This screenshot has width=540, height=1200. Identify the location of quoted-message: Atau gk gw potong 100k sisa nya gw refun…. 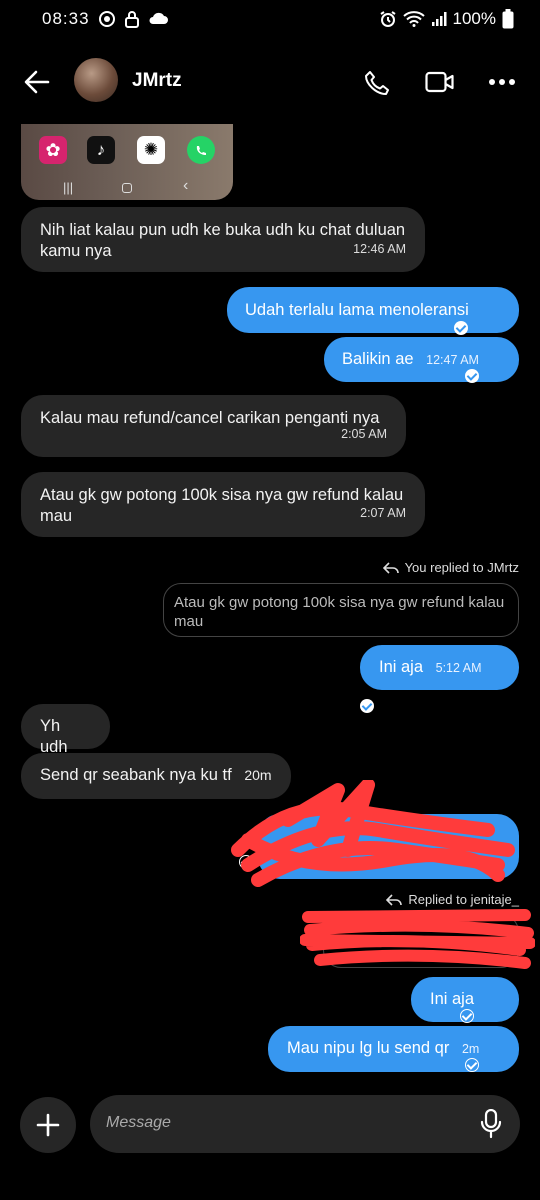
(341, 610).